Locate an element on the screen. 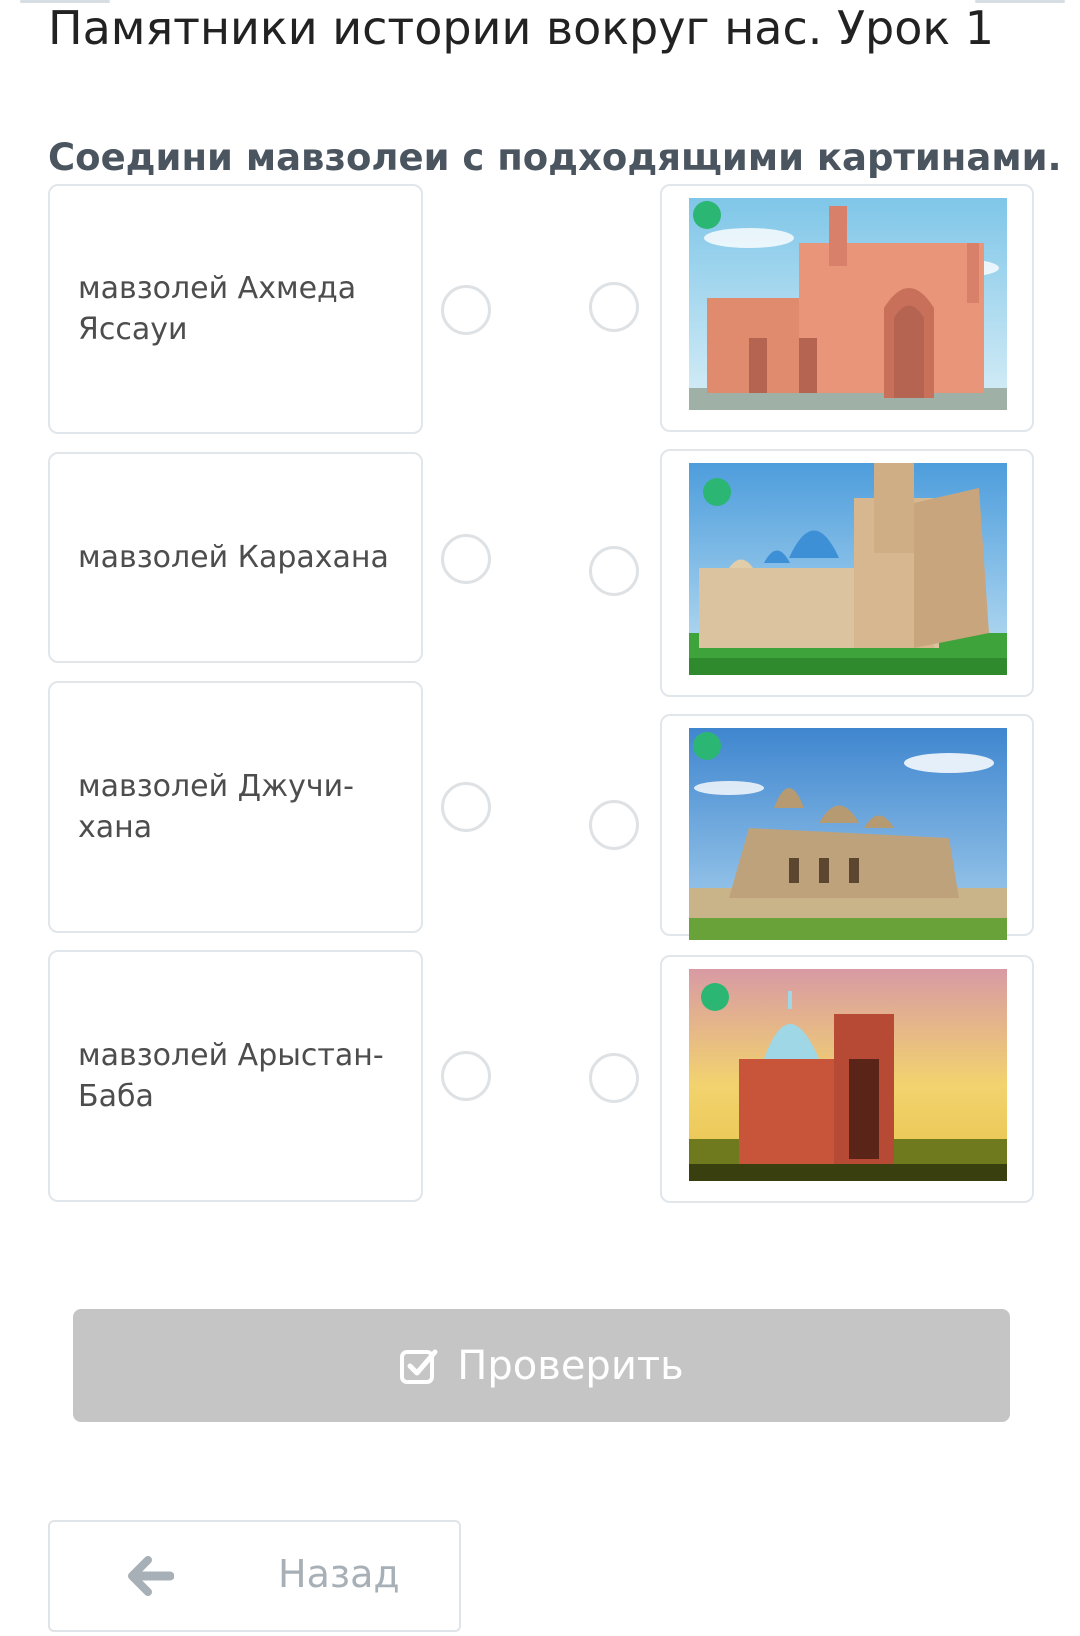 This screenshot has height=1636, width=1080. match-left-item-3: мавзолей Джучи-хана is located at coordinates (235, 807).